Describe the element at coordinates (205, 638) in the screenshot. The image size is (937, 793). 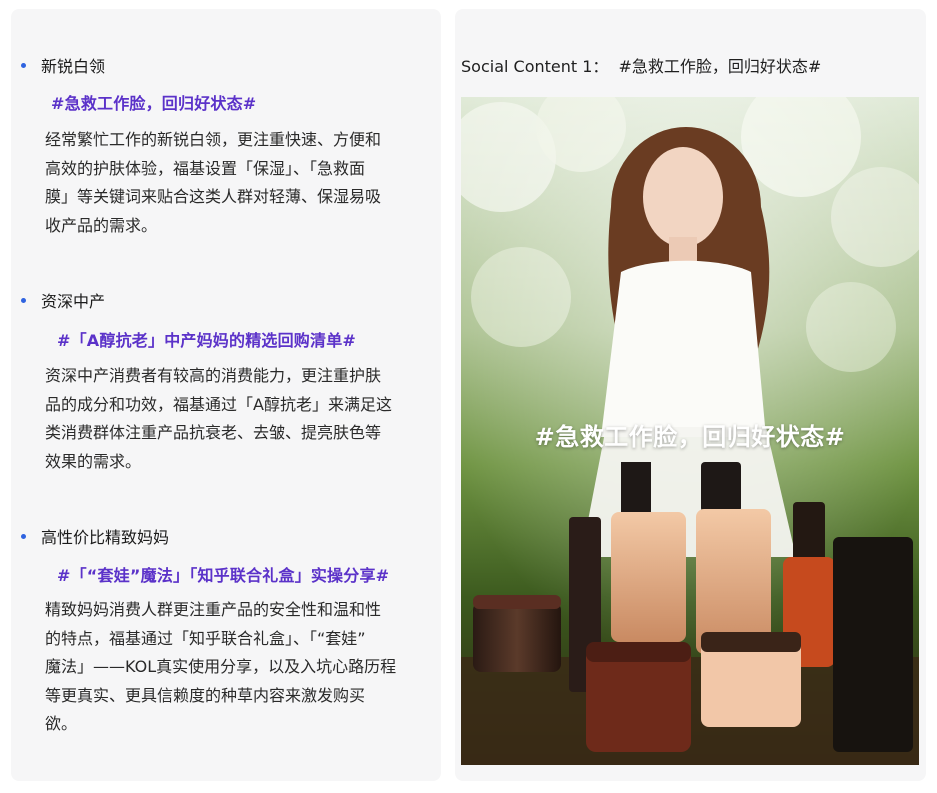
I see `text-line: 的特点，福基通过「知乎联合礼盒」、「“套娃”` at that location.